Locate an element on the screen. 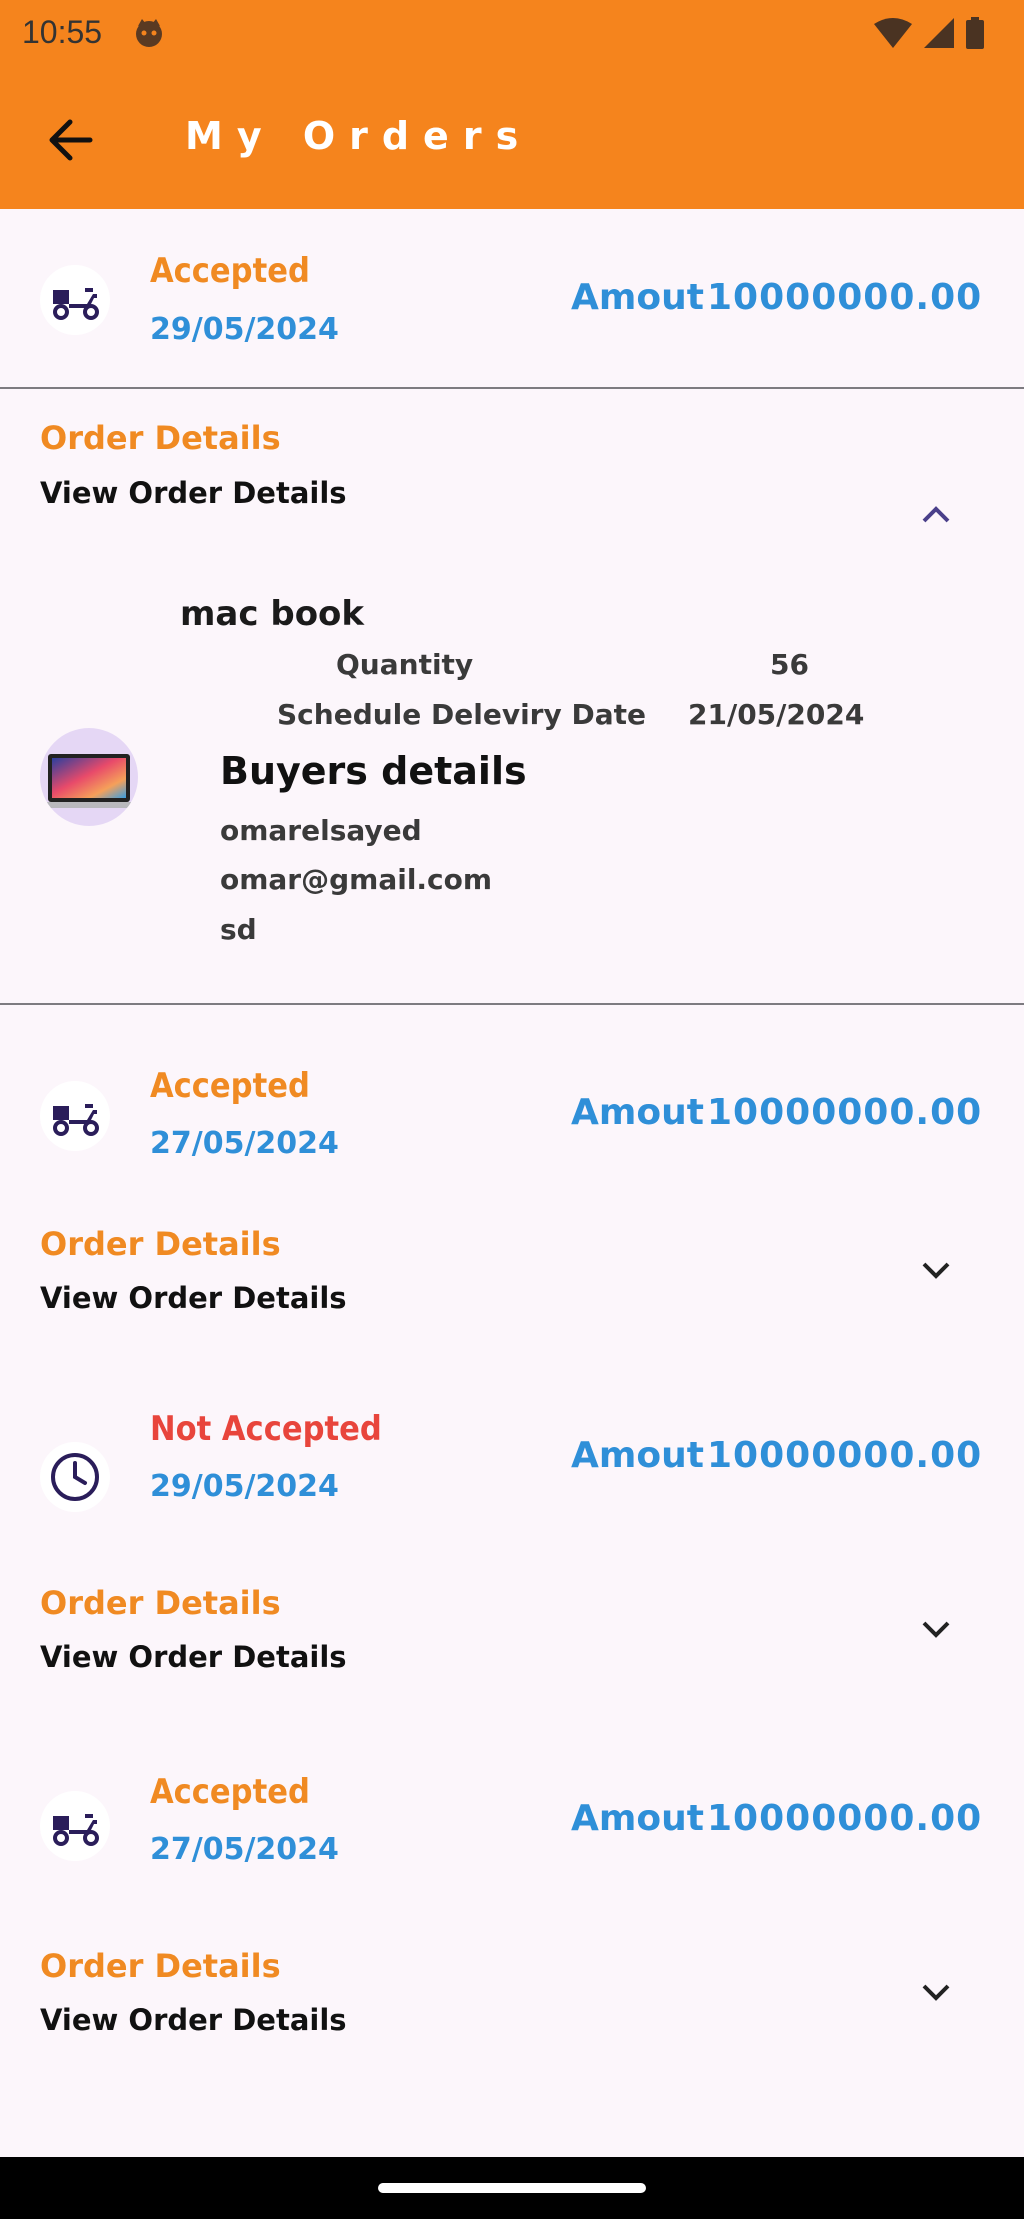 The width and height of the screenshot is (1024, 2219). chevron-up-icon is located at coordinates (936, 513).